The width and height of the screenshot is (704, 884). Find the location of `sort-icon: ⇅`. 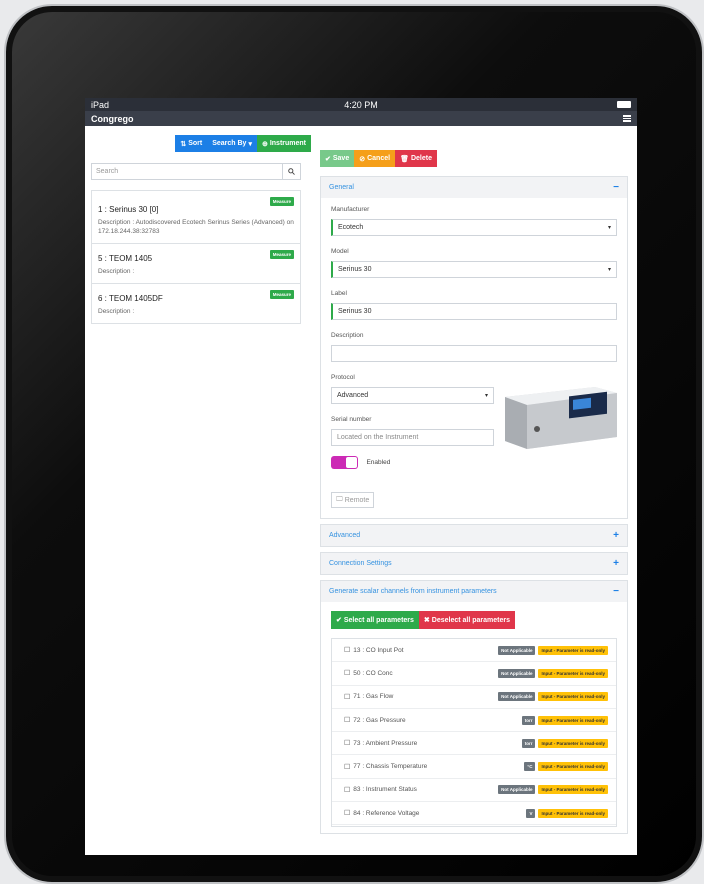

sort-icon: ⇅ is located at coordinates (183, 144).